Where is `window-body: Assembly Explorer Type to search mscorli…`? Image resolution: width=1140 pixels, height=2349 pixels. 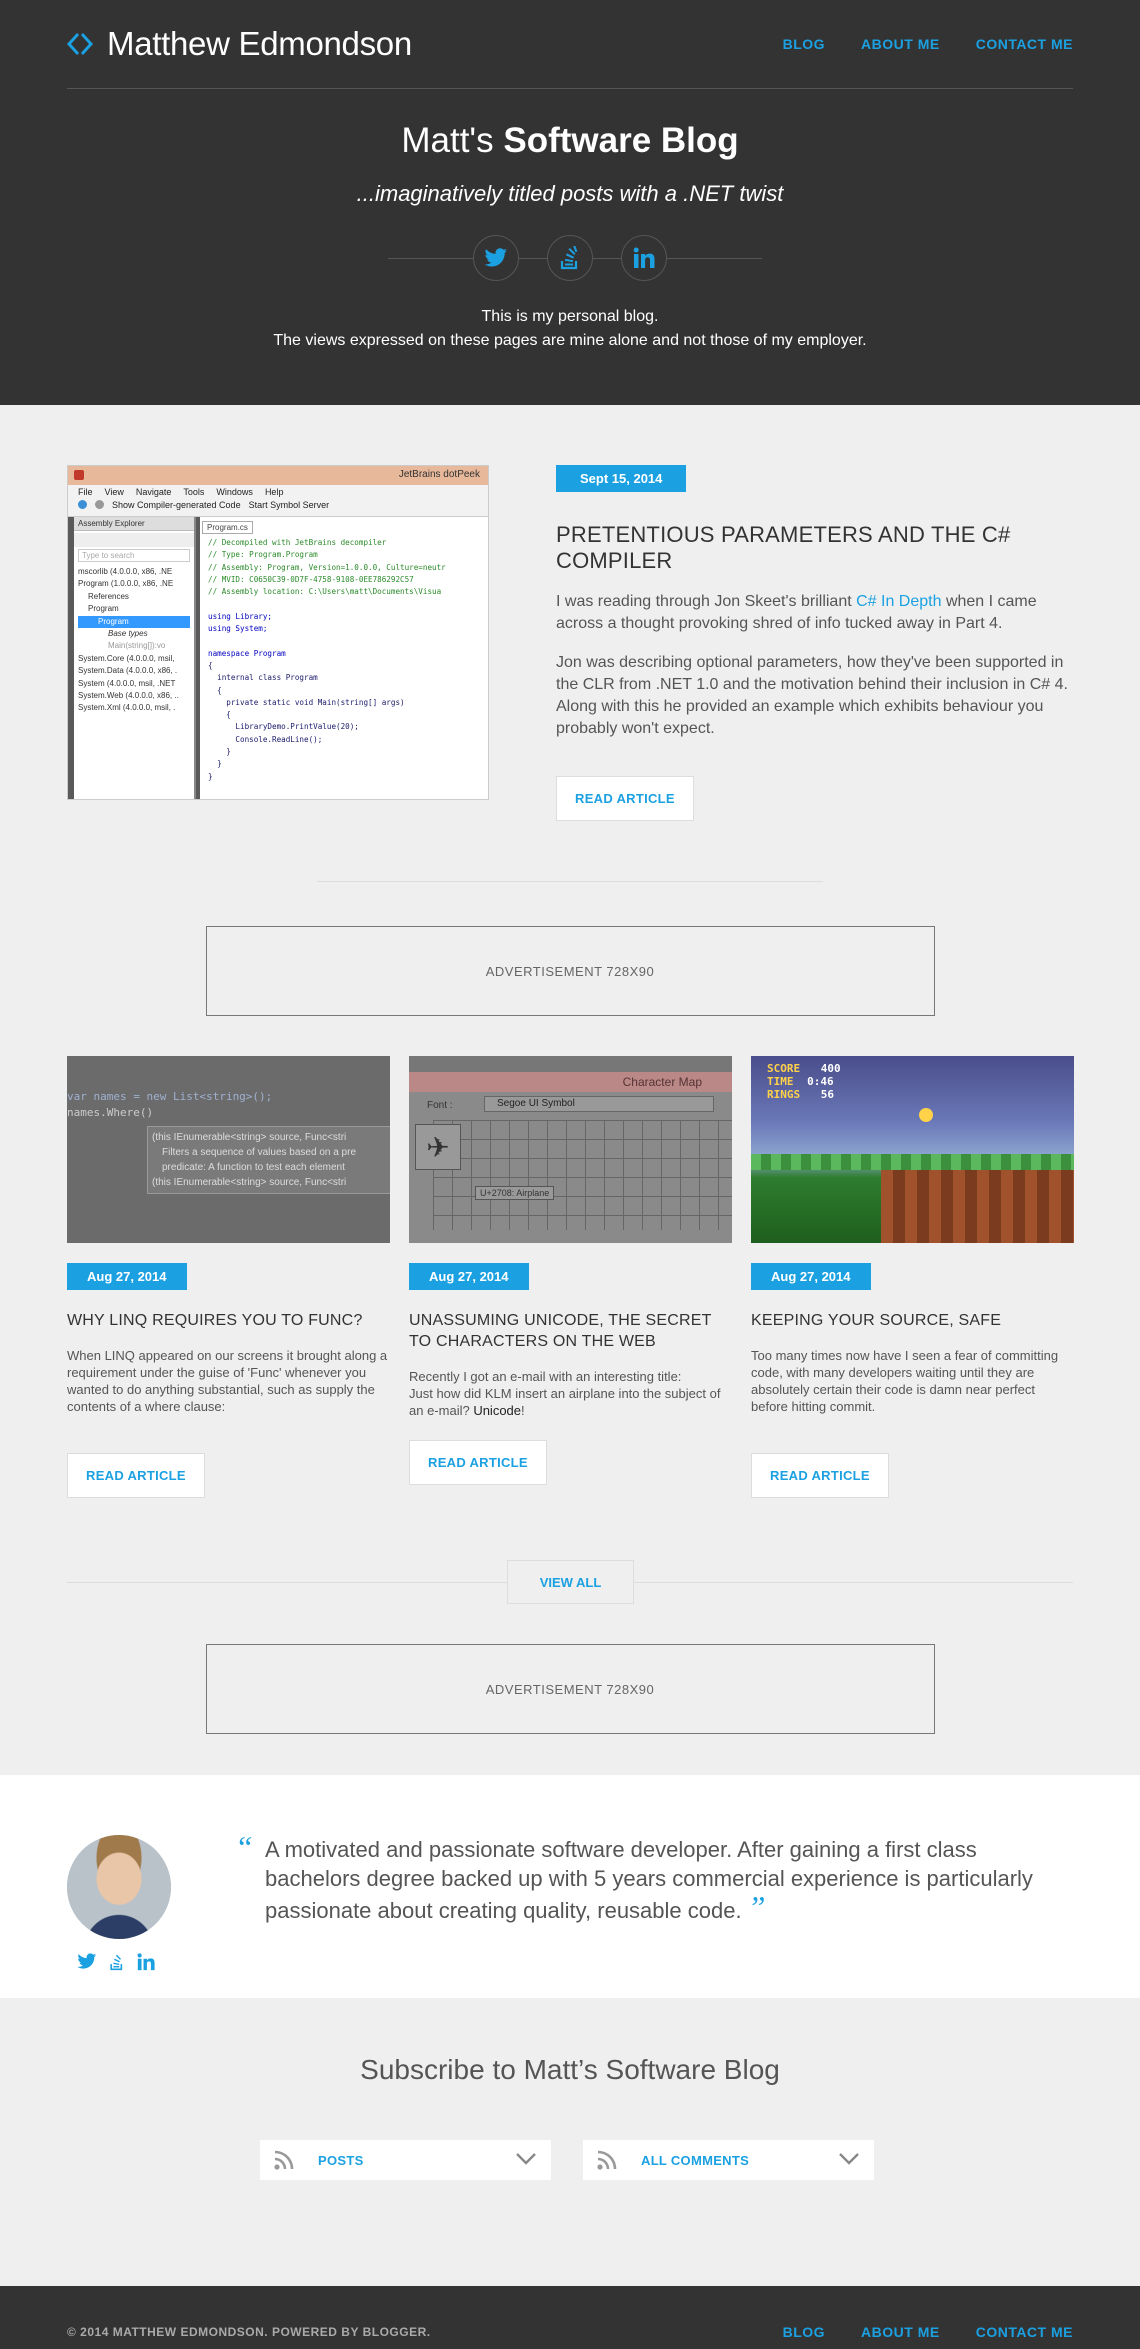 window-body: Assembly Explorer Type to search mscorli… is located at coordinates (278, 658).